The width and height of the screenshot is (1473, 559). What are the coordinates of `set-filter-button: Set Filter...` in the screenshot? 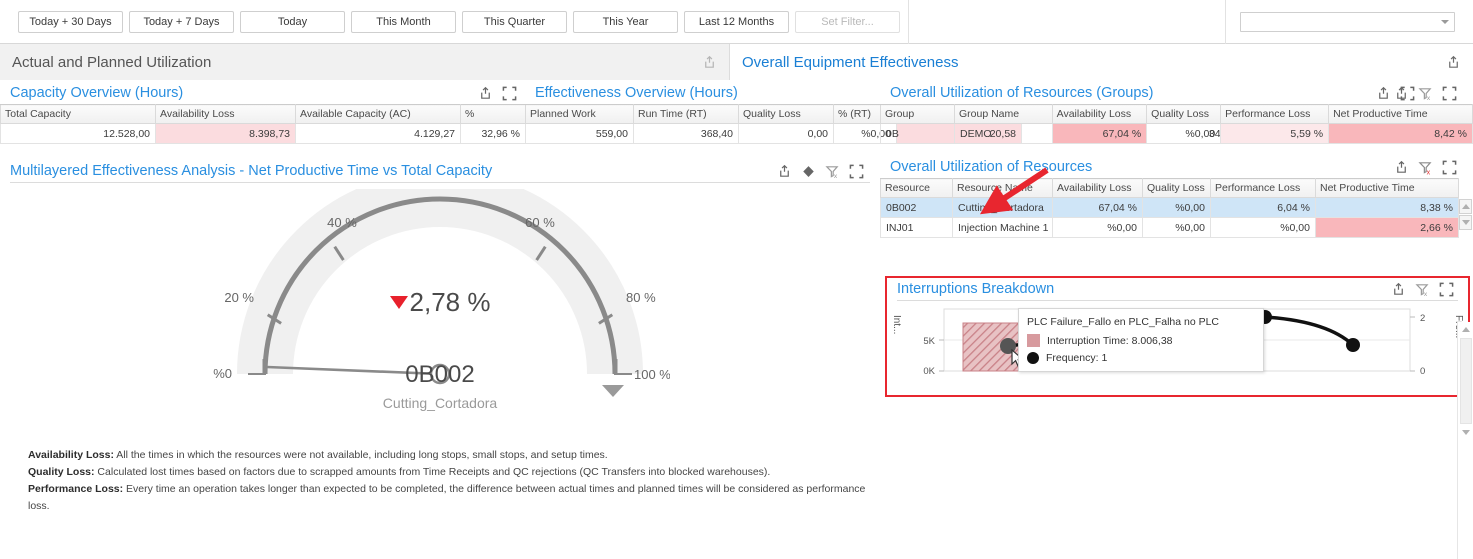 It's located at (847, 21).